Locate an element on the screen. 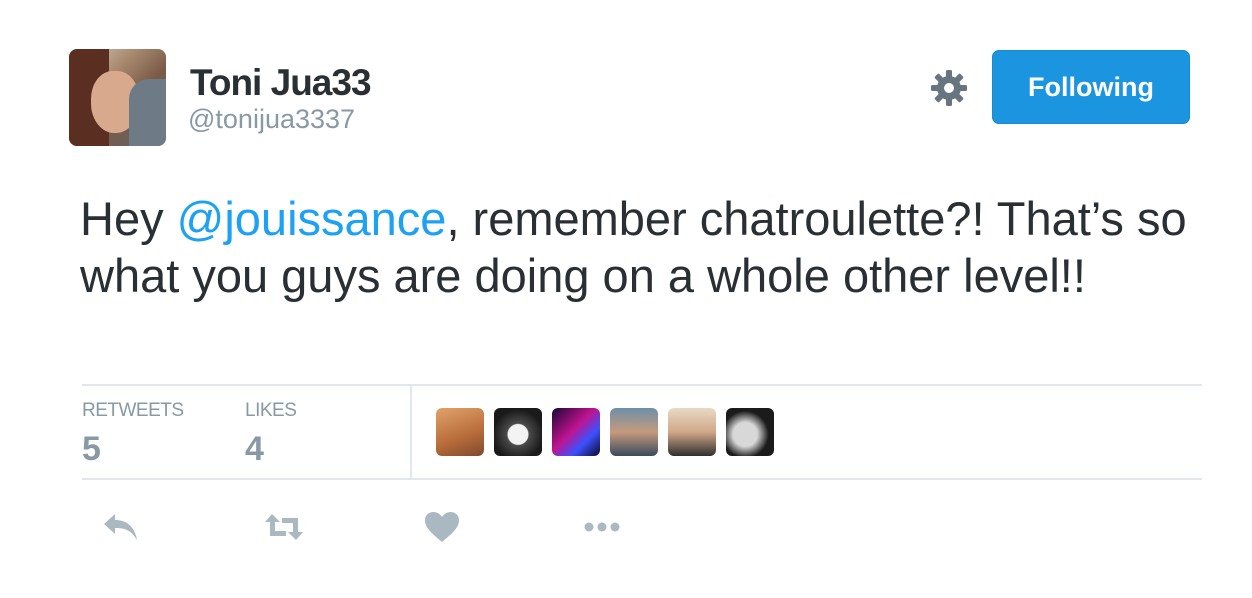 This screenshot has height=598, width=1252. reply-icon-svg is located at coordinates (120, 527).